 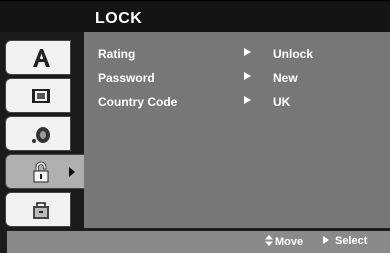 What do you see at coordinates (269, 240) in the screenshot?
I see `up-down-arrows-icon` at bounding box center [269, 240].